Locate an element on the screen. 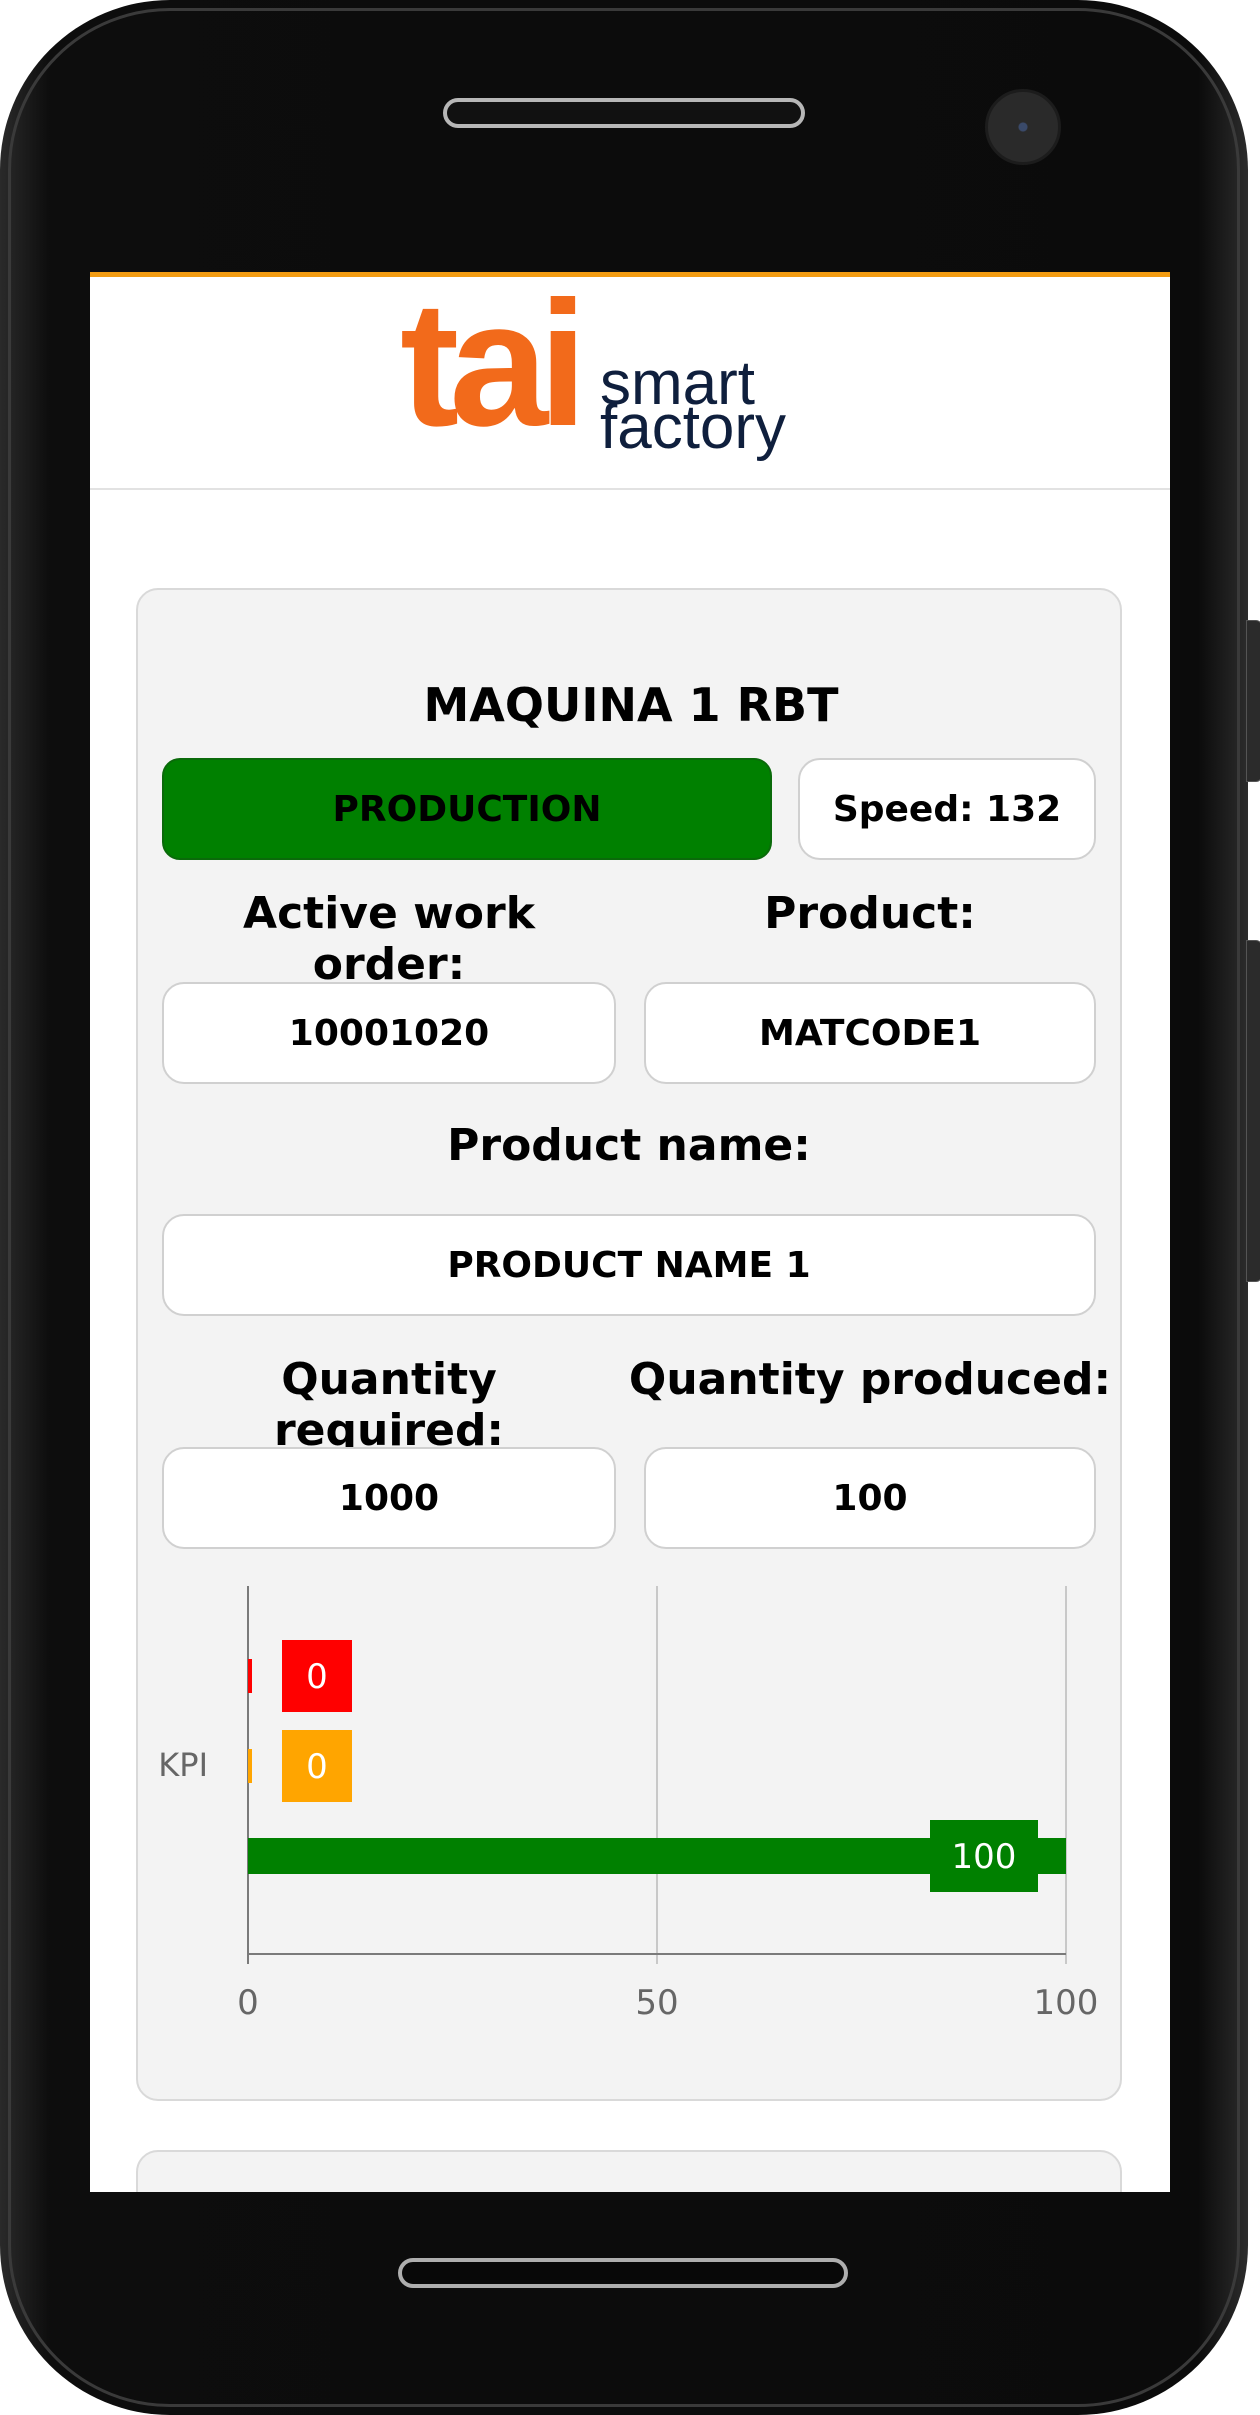 Image resolution: width=1260 pixels, height=2415 pixels. product-name-label: Product name: is located at coordinates (629, 1145).